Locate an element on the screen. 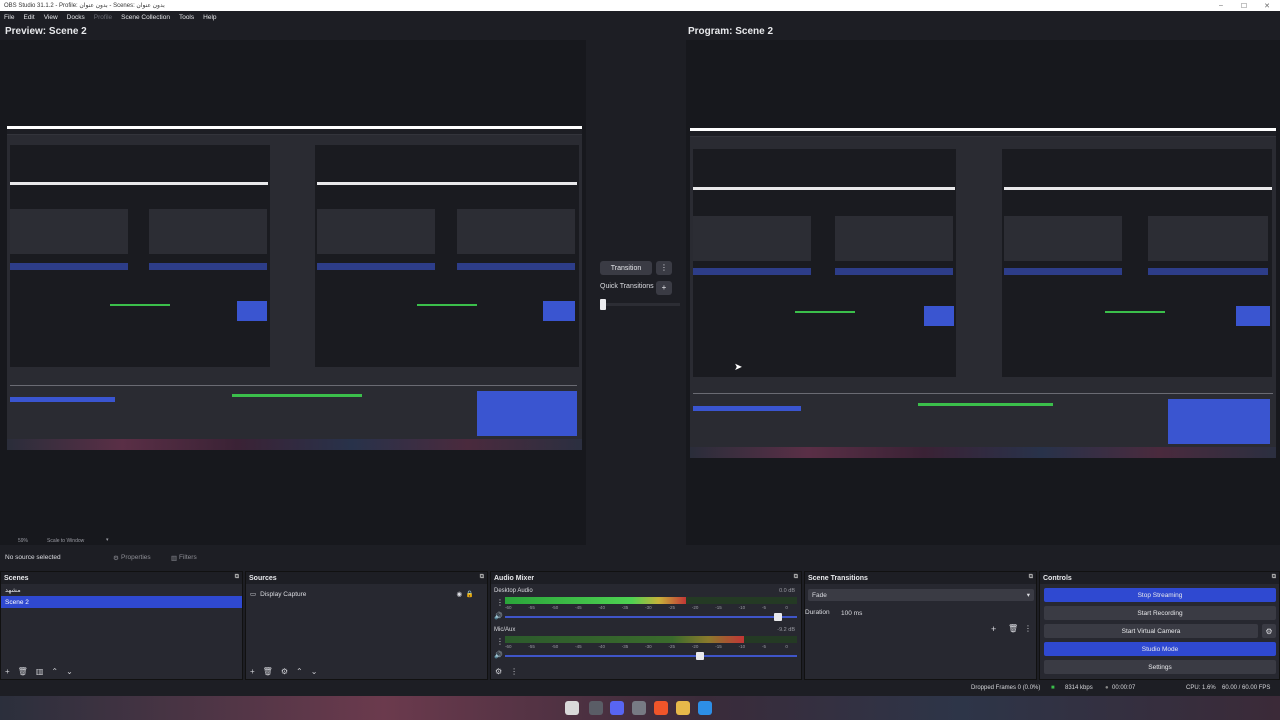 The width and height of the screenshot is (1280, 720). menu-view: View is located at coordinates (51, 17).